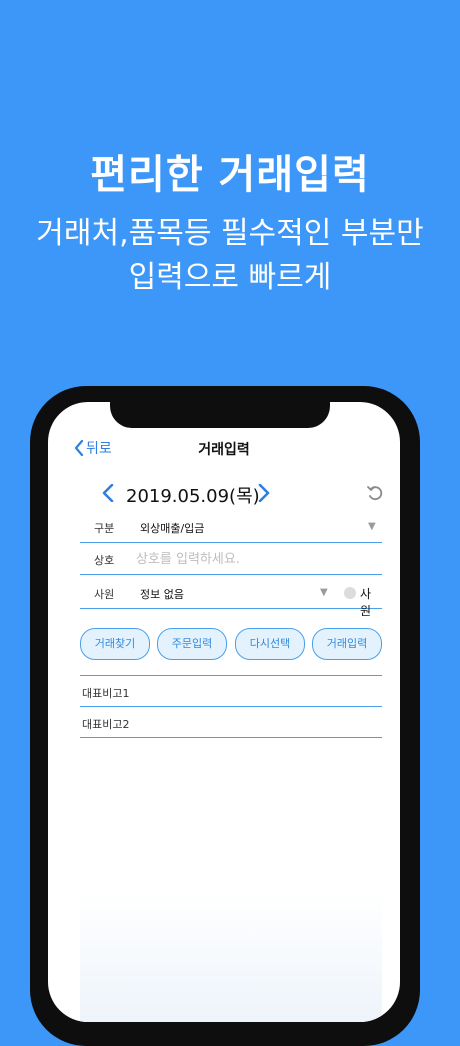 Image resolution: width=460 pixels, height=1046 pixels. Describe the element at coordinates (104, 594) in the screenshot. I see `employee-label: 사원` at that location.